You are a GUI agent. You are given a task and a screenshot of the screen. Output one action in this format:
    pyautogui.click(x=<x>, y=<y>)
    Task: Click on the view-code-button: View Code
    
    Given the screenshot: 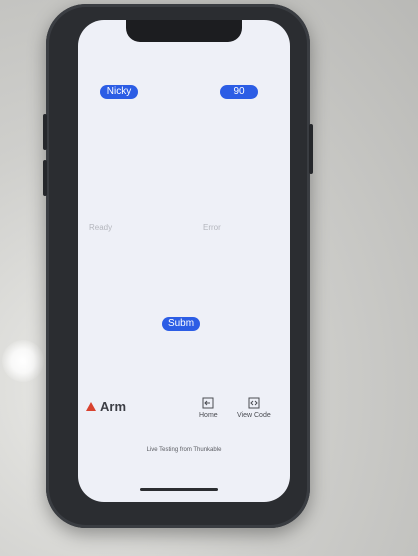 What is the action you would take?
    pyautogui.click(x=254, y=408)
    